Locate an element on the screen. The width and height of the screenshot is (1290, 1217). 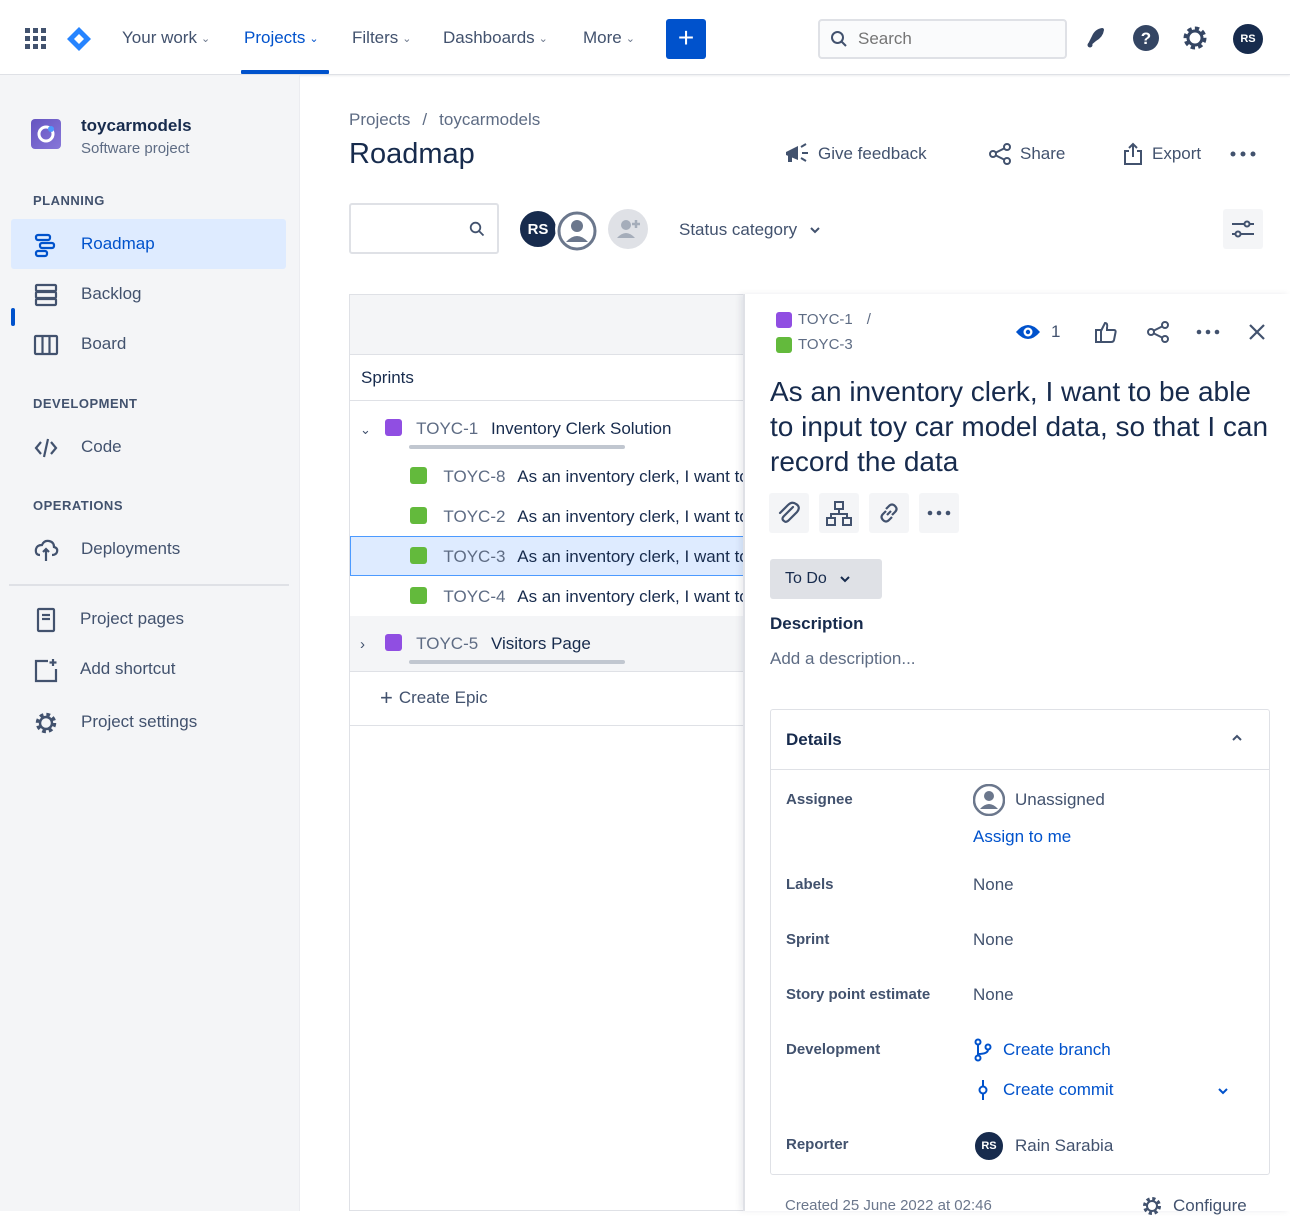
jira-logo-icon is located at coordinates (79, 39).